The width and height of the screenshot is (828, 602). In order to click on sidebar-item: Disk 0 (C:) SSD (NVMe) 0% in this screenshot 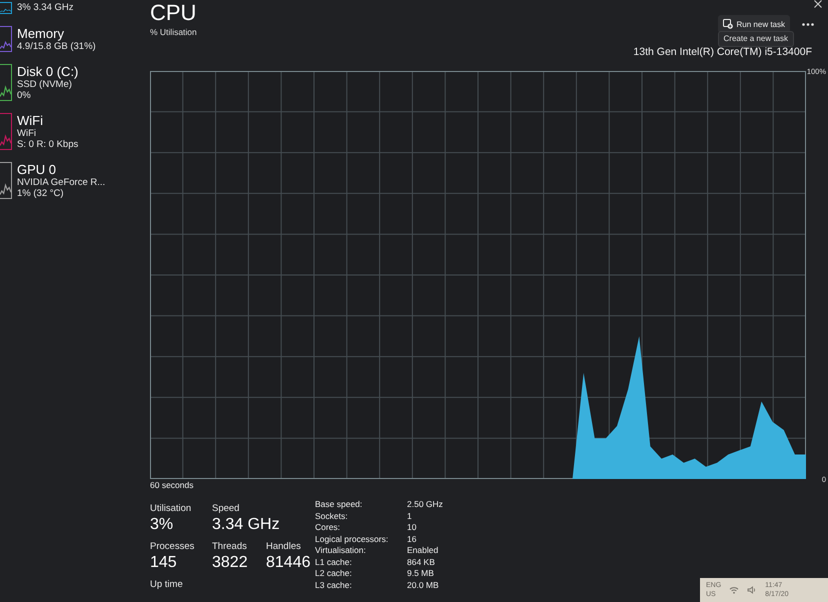, I will do `click(74, 82)`.